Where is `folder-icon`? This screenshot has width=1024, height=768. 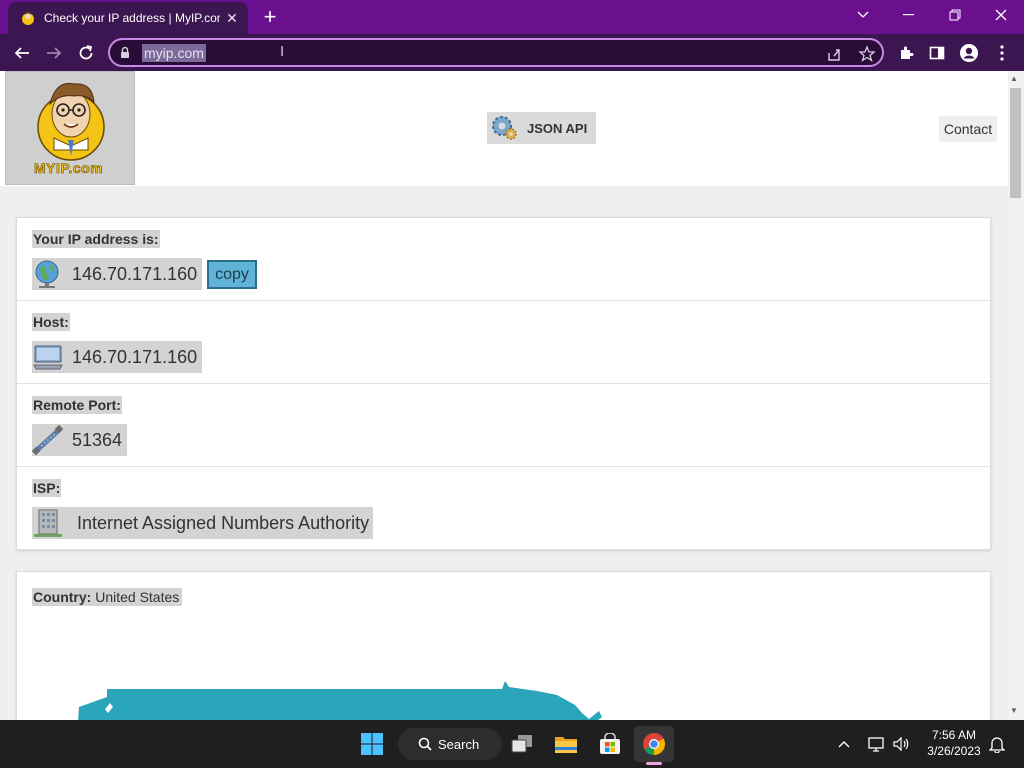
folder-icon is located at coordinates (566, 745).